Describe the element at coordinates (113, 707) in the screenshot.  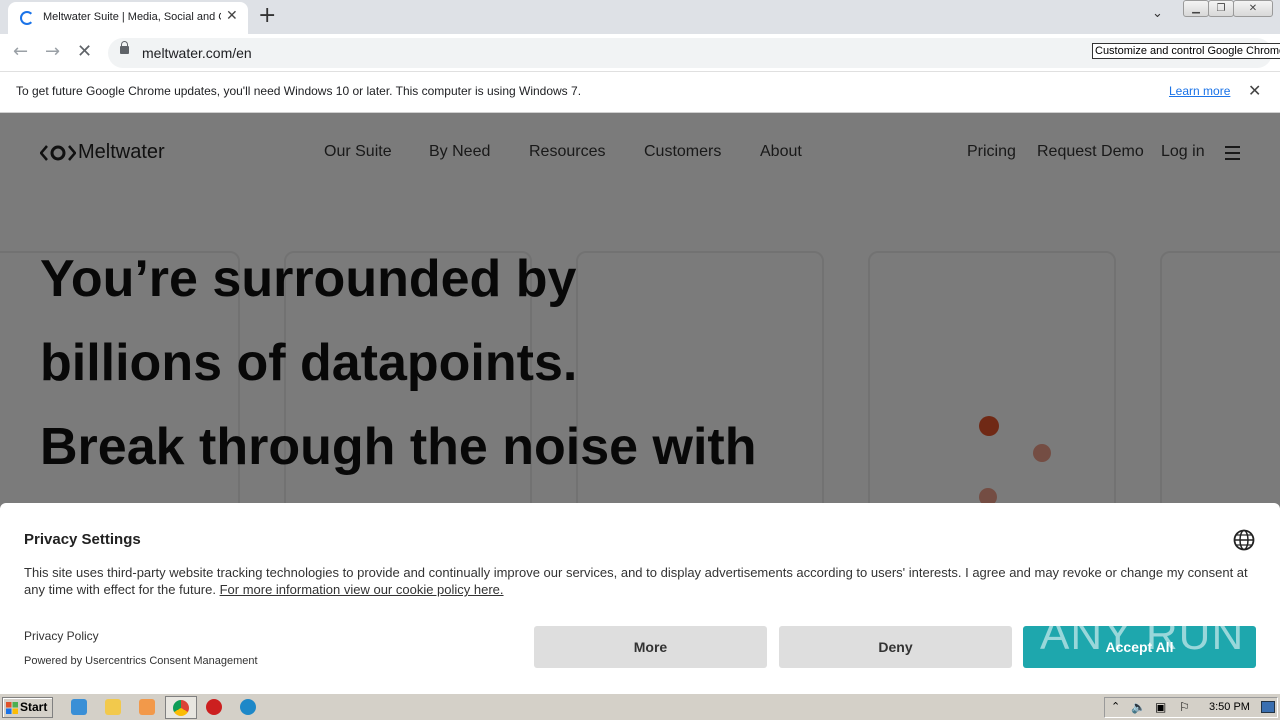
I see `explorer-folder-icon` at that location.